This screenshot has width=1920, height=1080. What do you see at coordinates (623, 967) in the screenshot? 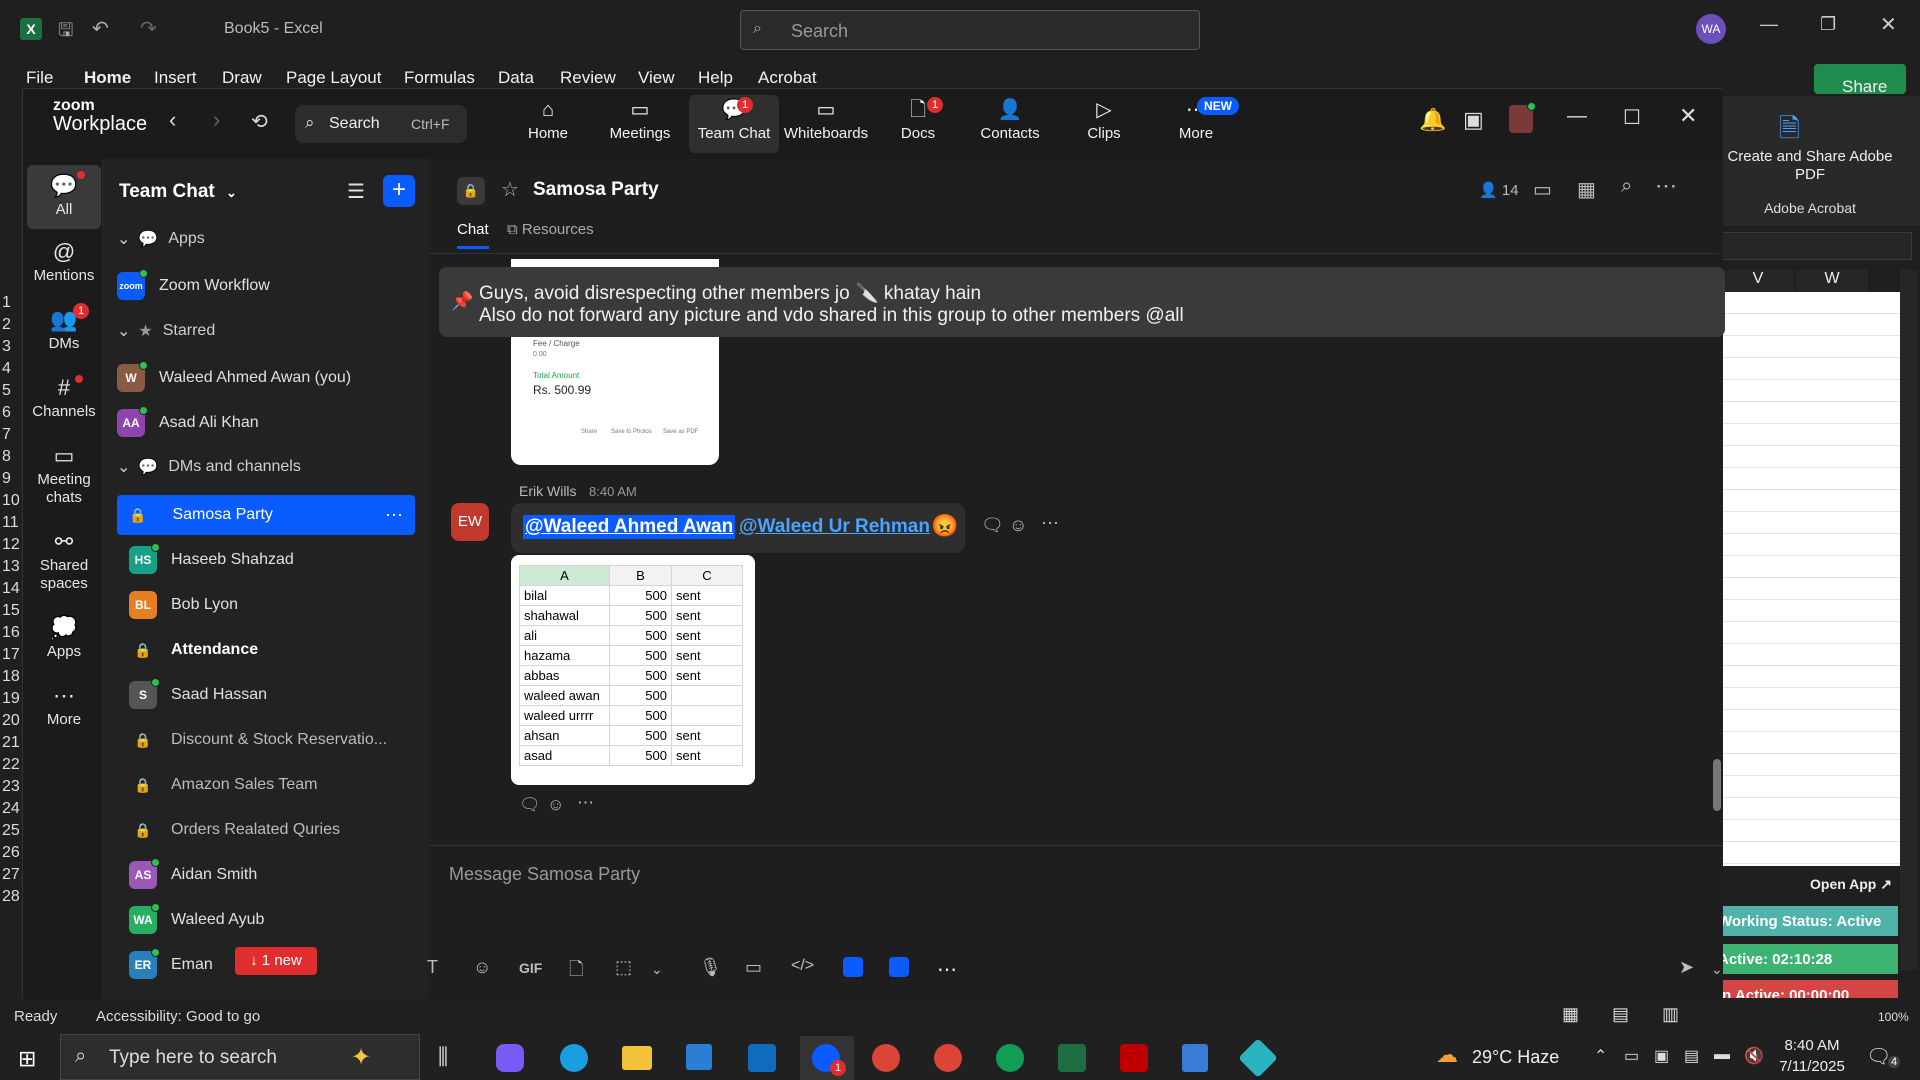
I see `screenshot-icon: ⬚` at bounding box center [623, 967].